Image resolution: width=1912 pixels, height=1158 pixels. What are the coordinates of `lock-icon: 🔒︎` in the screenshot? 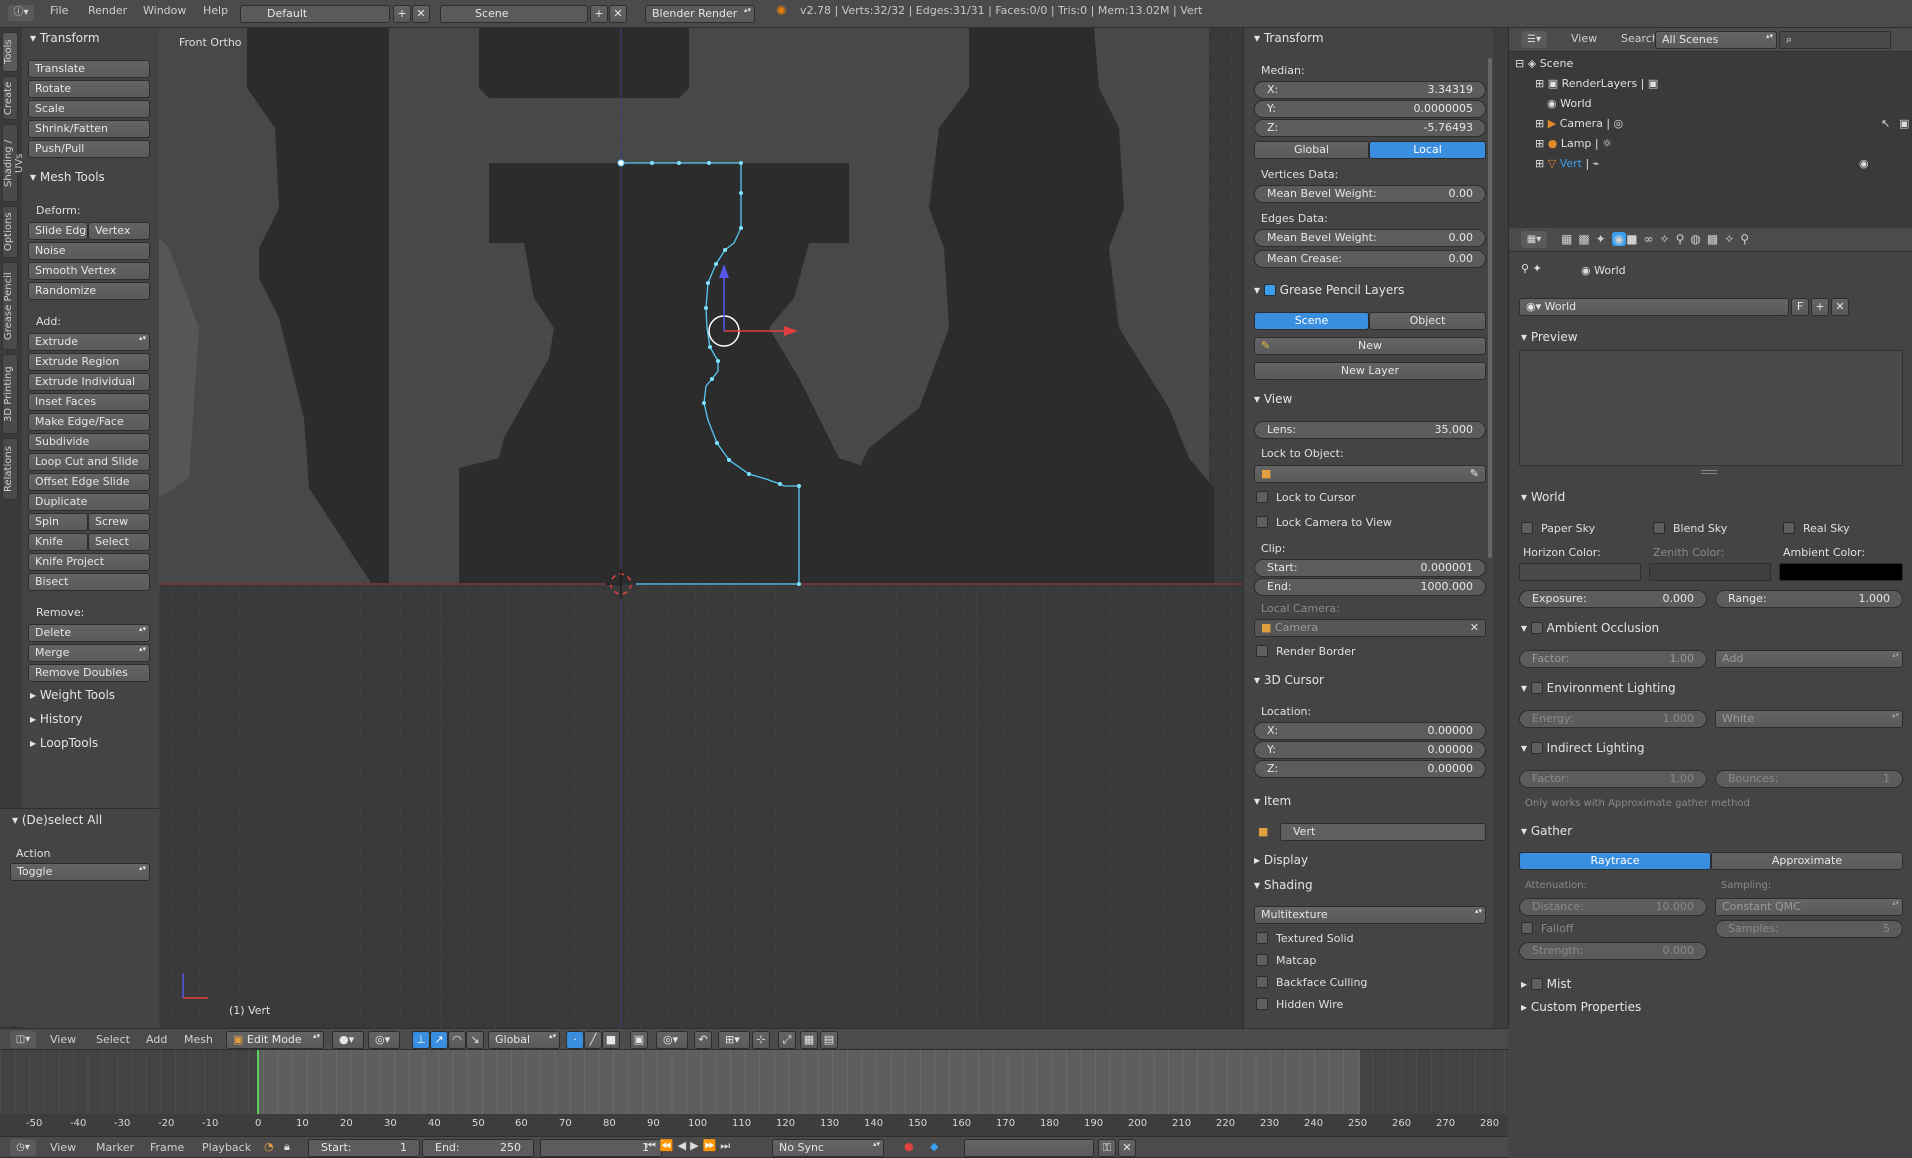 It's located at (287, 1147).